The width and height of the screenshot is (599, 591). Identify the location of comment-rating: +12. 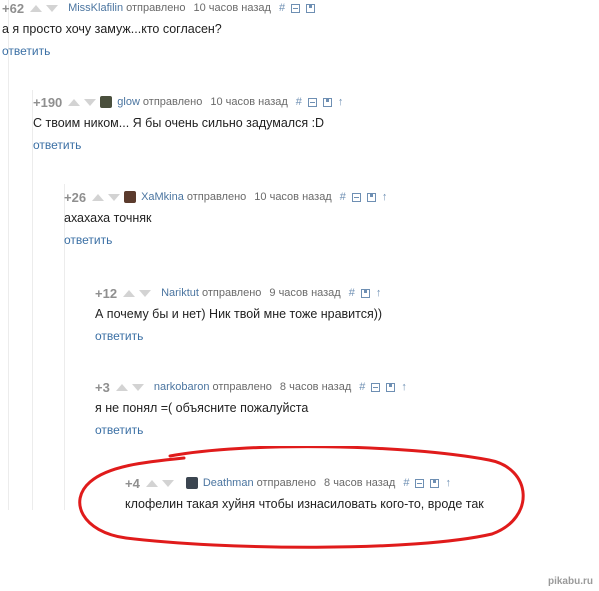
(106, 293).